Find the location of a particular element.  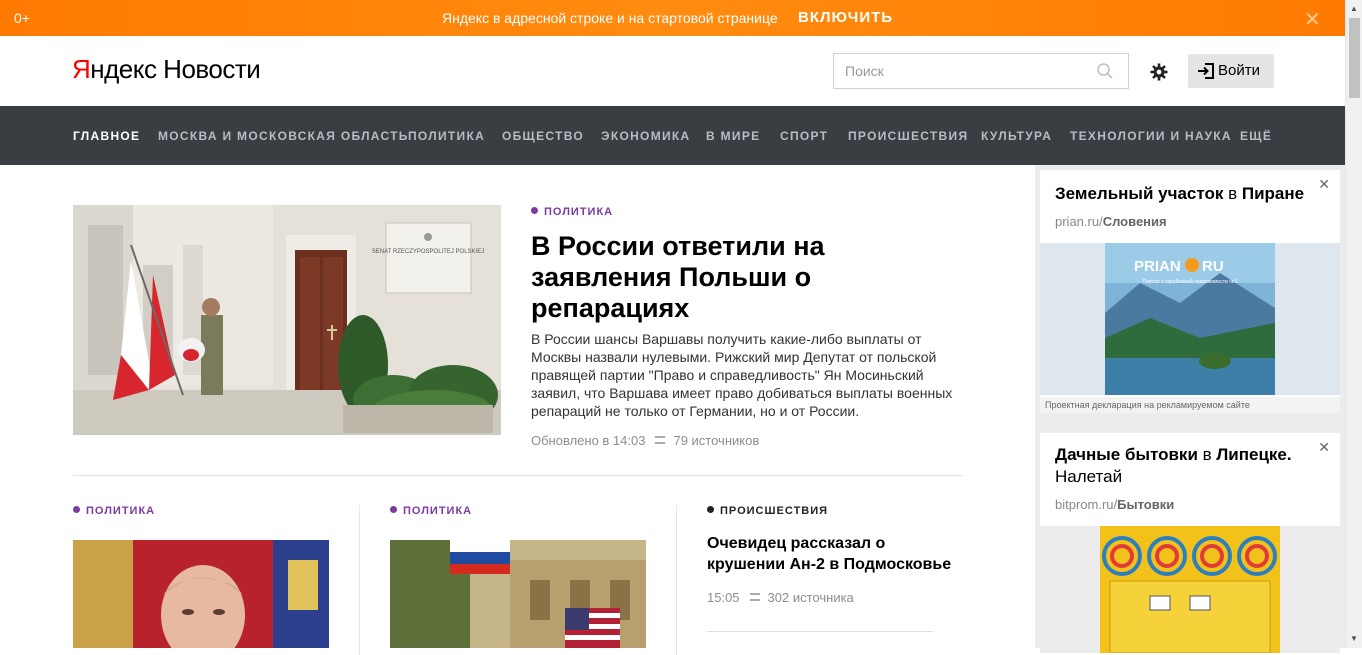

card-3-divider is located at coordinates (820, 631).